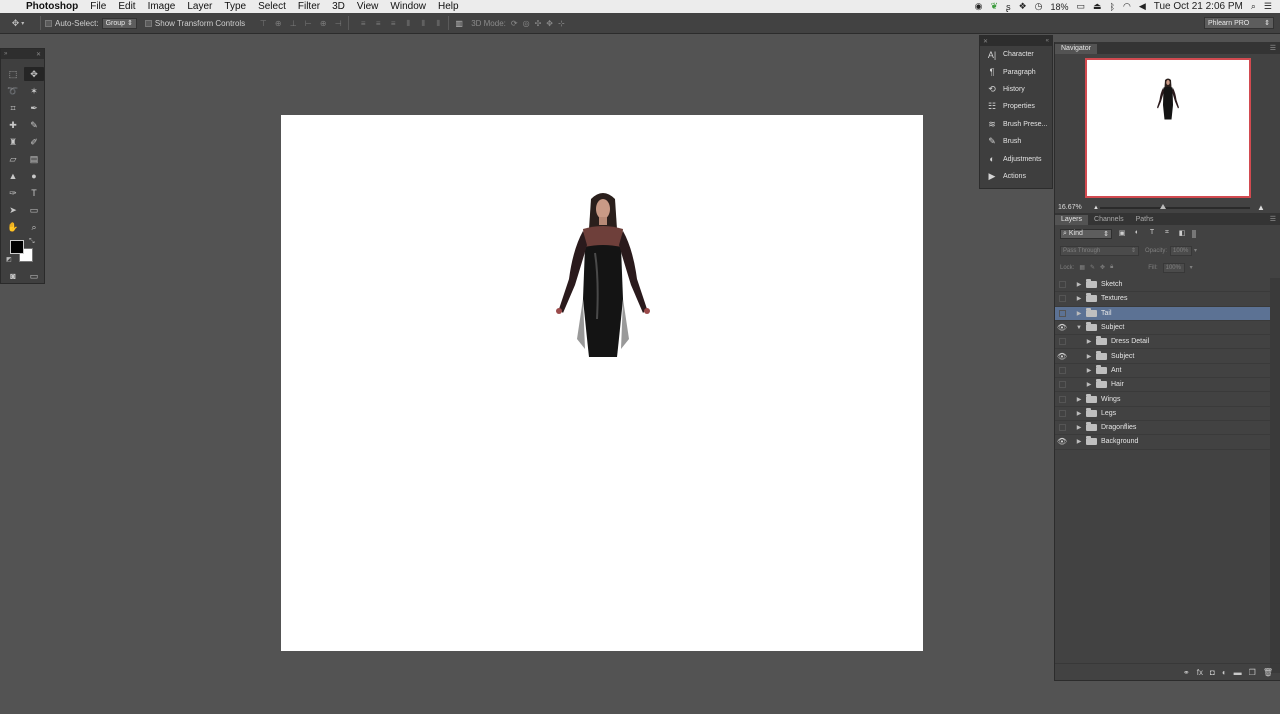  Describe the element at coordinates (1163, 285) in the screenshot. I see `layer-row-sketch: ▶ Sketch` at that location.